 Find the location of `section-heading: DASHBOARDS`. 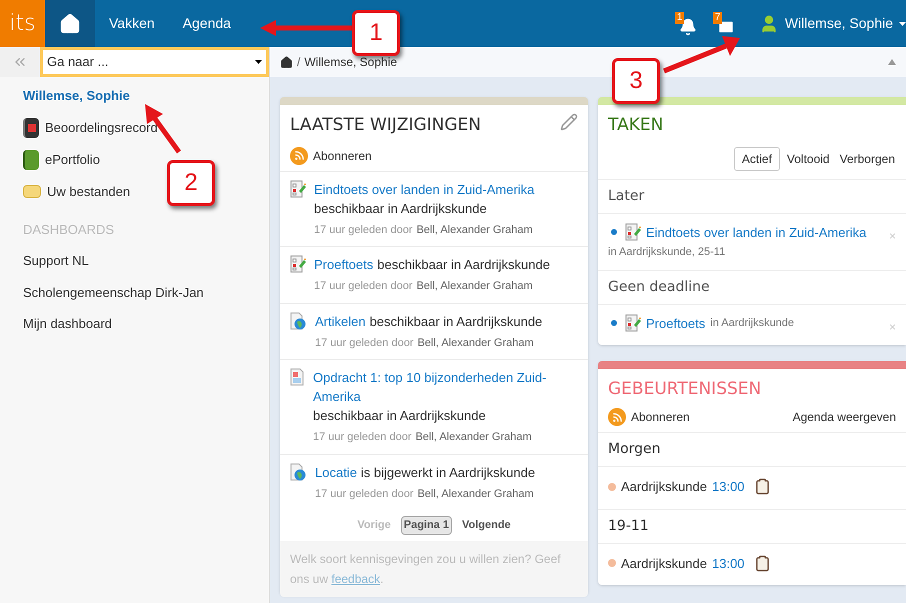

section-heading: DASHBOARDS is located at coordinates (69, 229).